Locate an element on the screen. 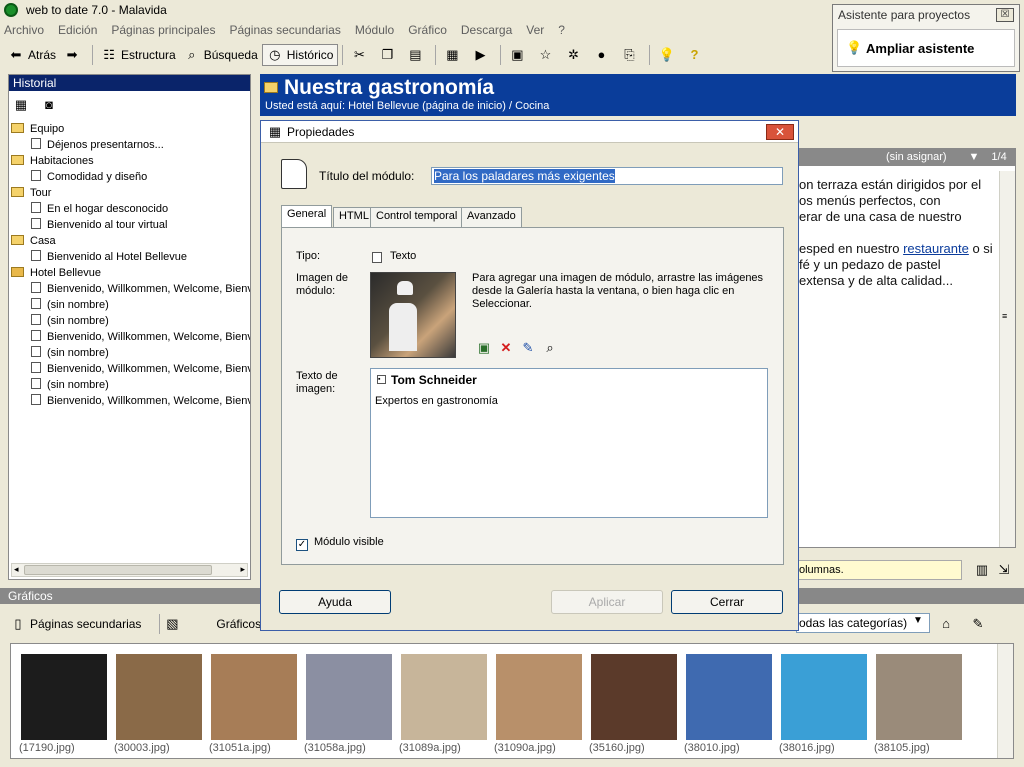 This screenshot has width=1024, height=767. inspect-button: ⎘ is located at coordinates (631, 55).